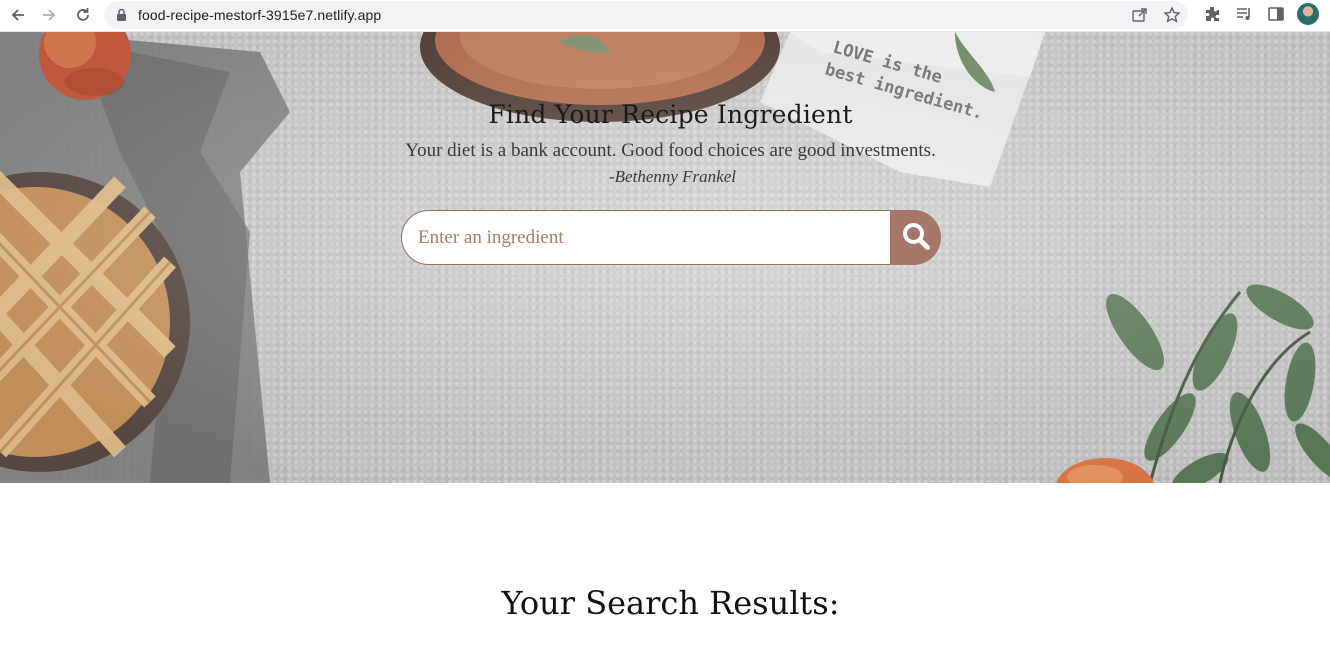 The image size is (1330, 667). What do you see at coordinates (83, 15) in the screenshot?
I see `reload-icon` at bounding box center [83, 15].